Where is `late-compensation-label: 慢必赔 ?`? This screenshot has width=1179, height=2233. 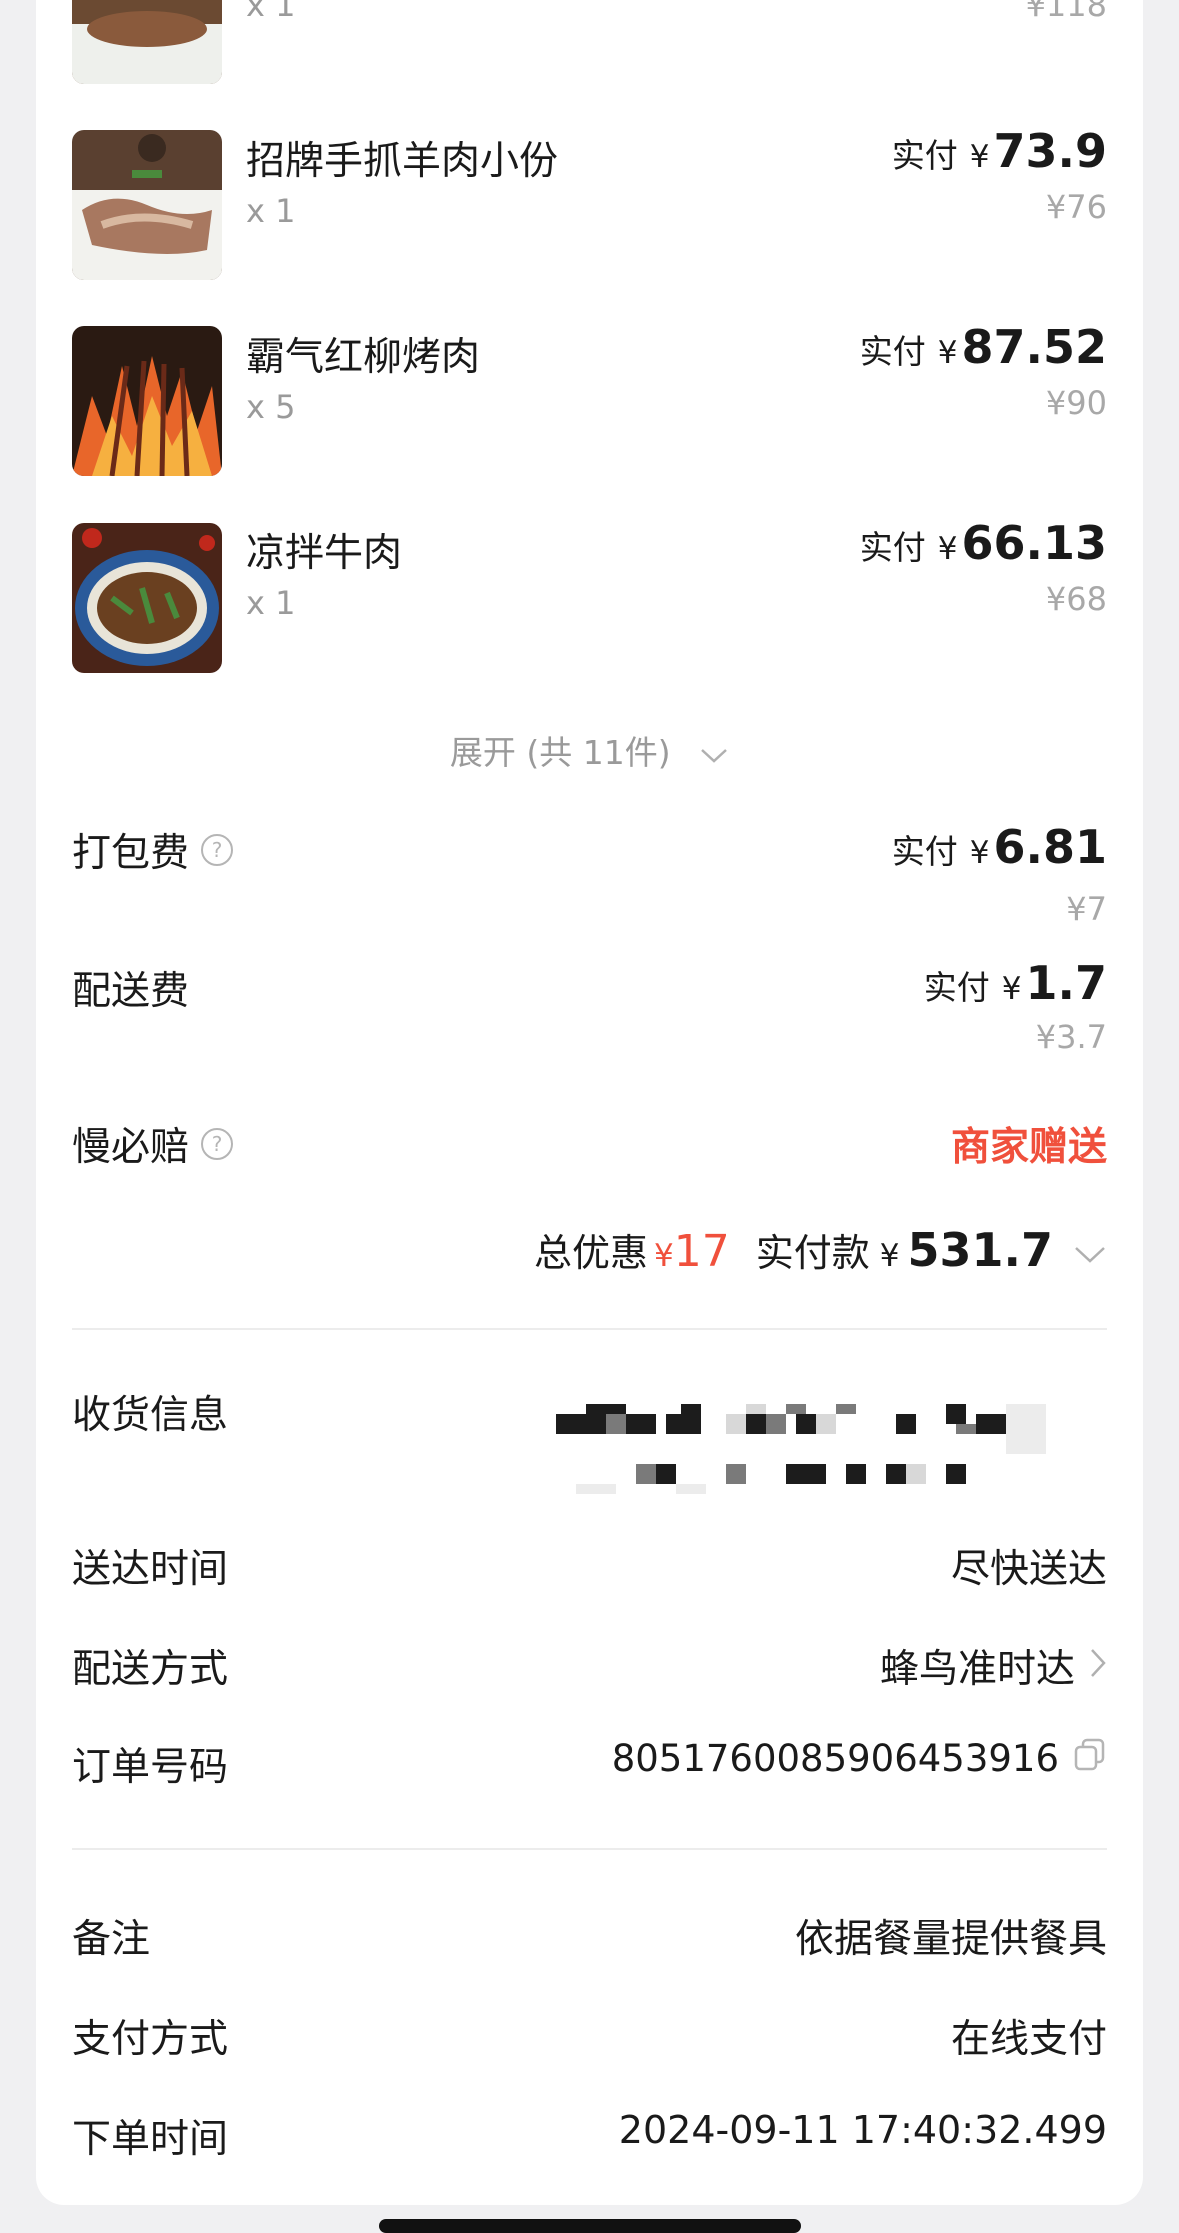
late-compensation-label: 慢必赔 ? is located at coordinates (153, 1144).